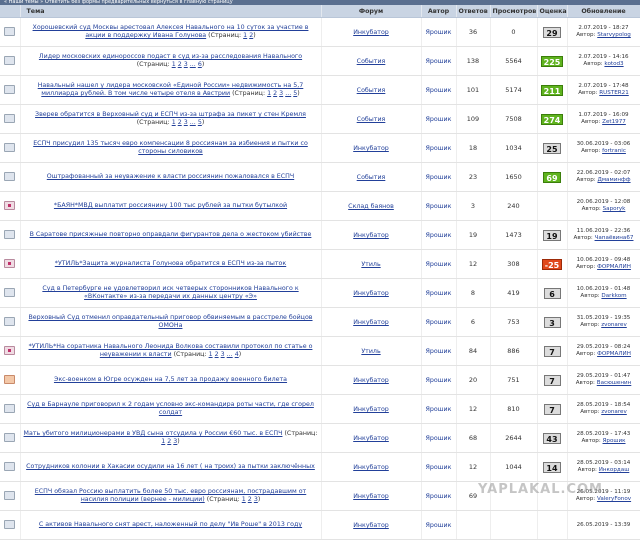 Image resolution: width=640 pixels, height=540 pixels. Describe the element at coordinates (552, 148) in the screenshot. I see `rating-badge: 25` at that location.